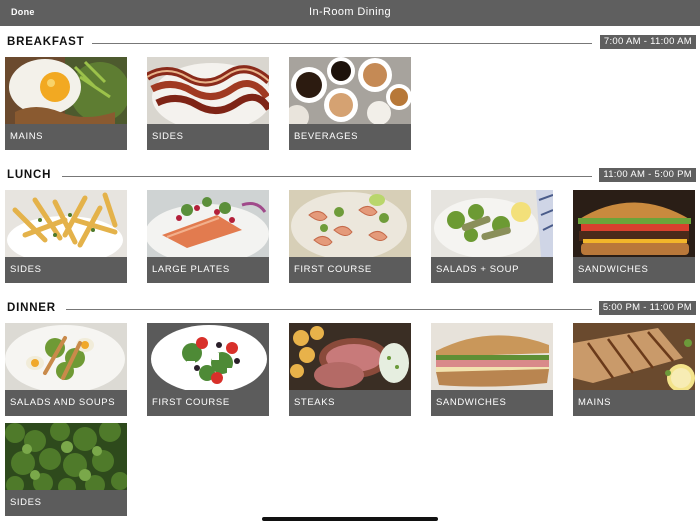 This screenshot has width=700, height=525. I want to click on shrimp-photo, so click(350, 223).